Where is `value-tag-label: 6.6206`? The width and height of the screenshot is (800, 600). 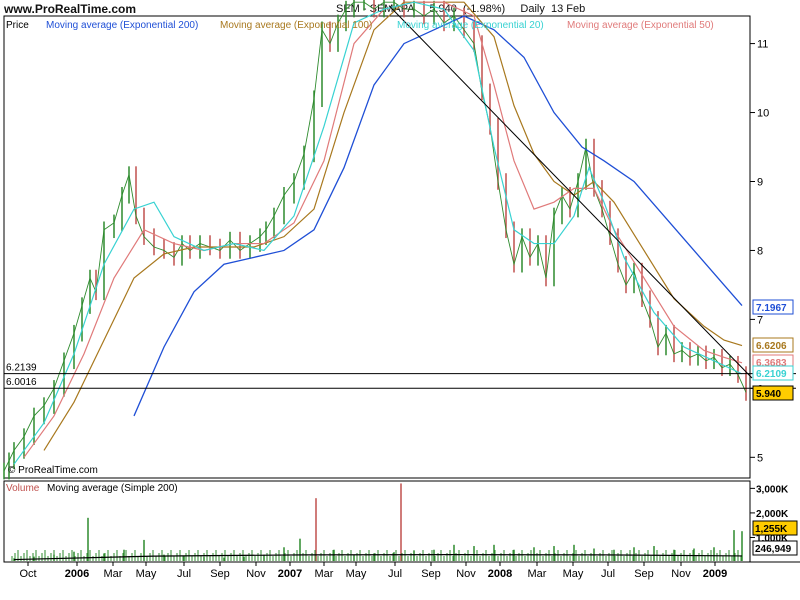
value-tag-label: 6.6206 is located at coordinates (771, 346).